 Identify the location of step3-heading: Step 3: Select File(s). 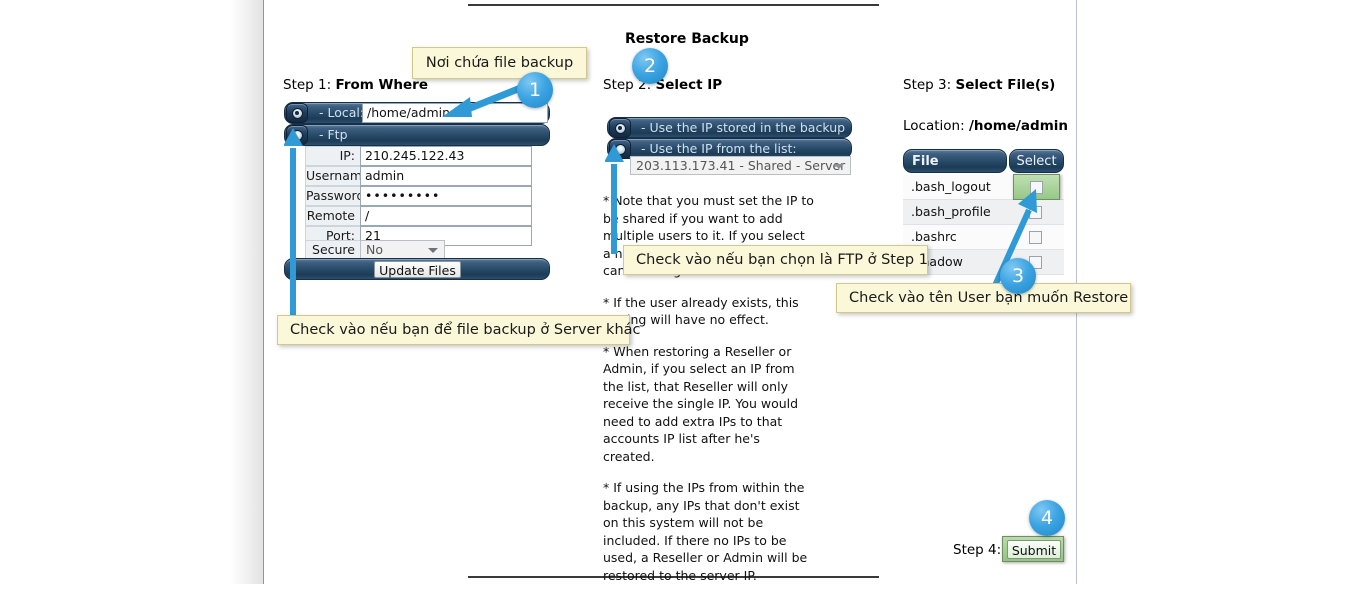
(979, 85).